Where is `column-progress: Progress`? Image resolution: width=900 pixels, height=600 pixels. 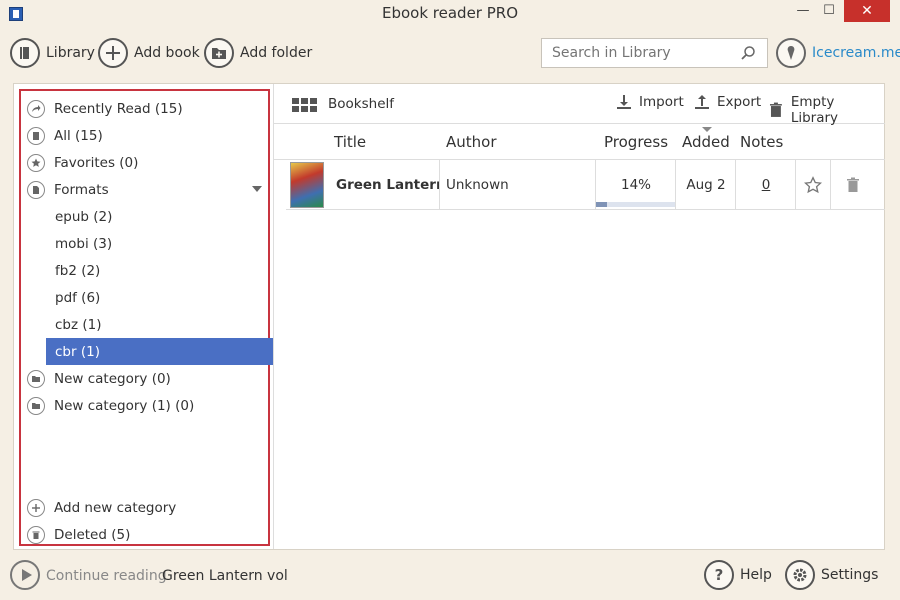
column-progress: Progress is located at coordinates (636, 142).